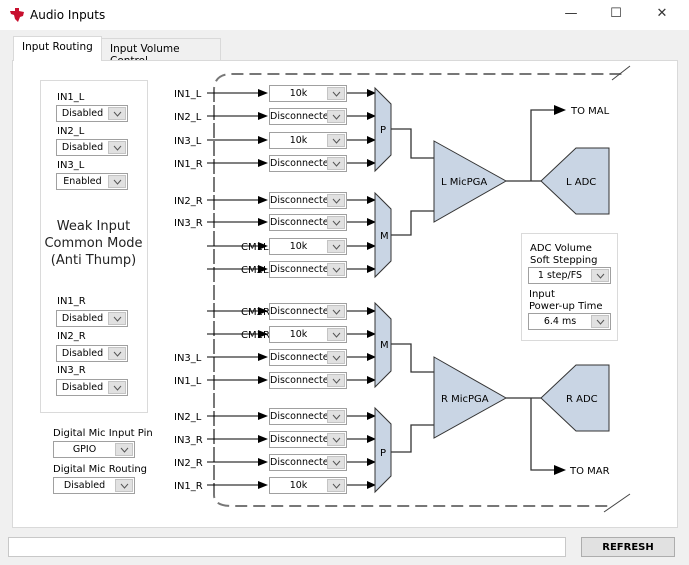  Describe the element at coordinates (308, 163) in the screenshot. I see `route-in1_r-dropdown: Disconnected` at that location.